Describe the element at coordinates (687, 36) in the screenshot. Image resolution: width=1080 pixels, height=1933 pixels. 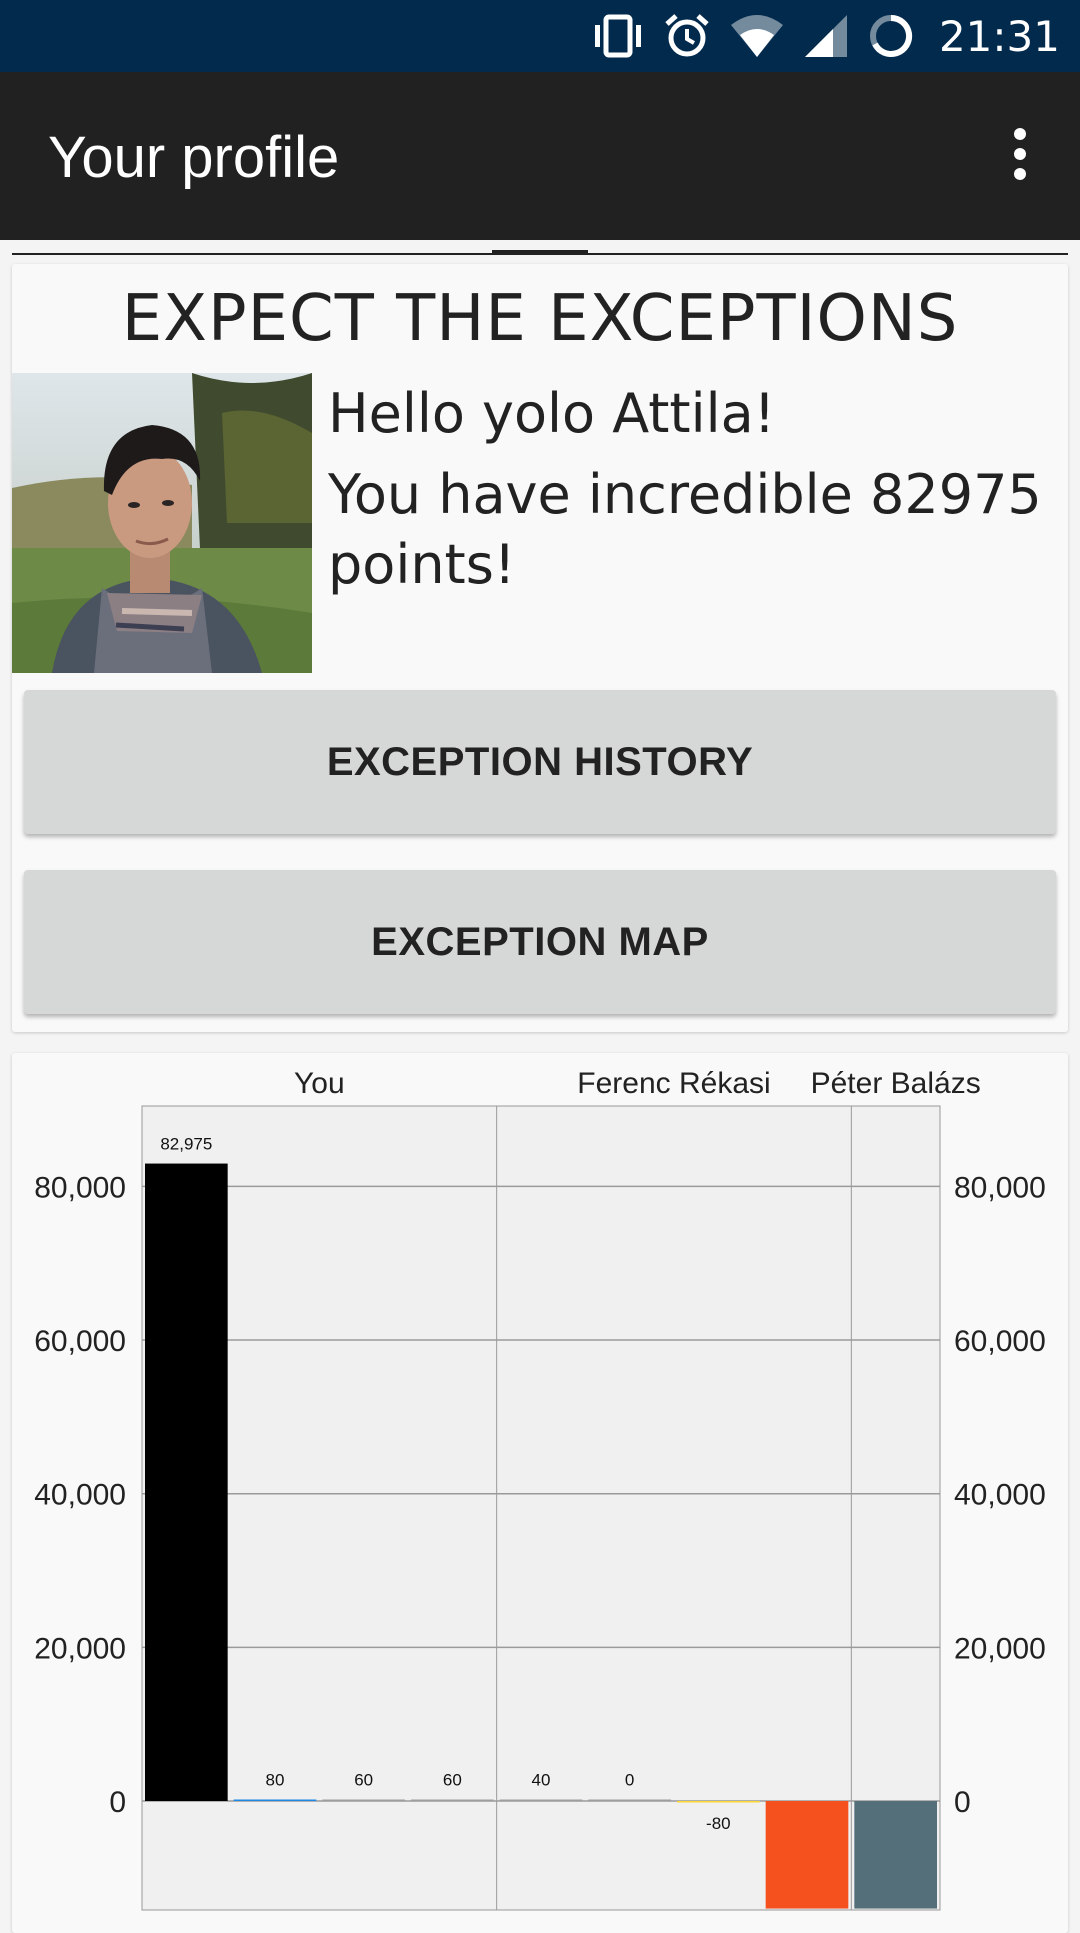
I see `alarm-icon` at that location.